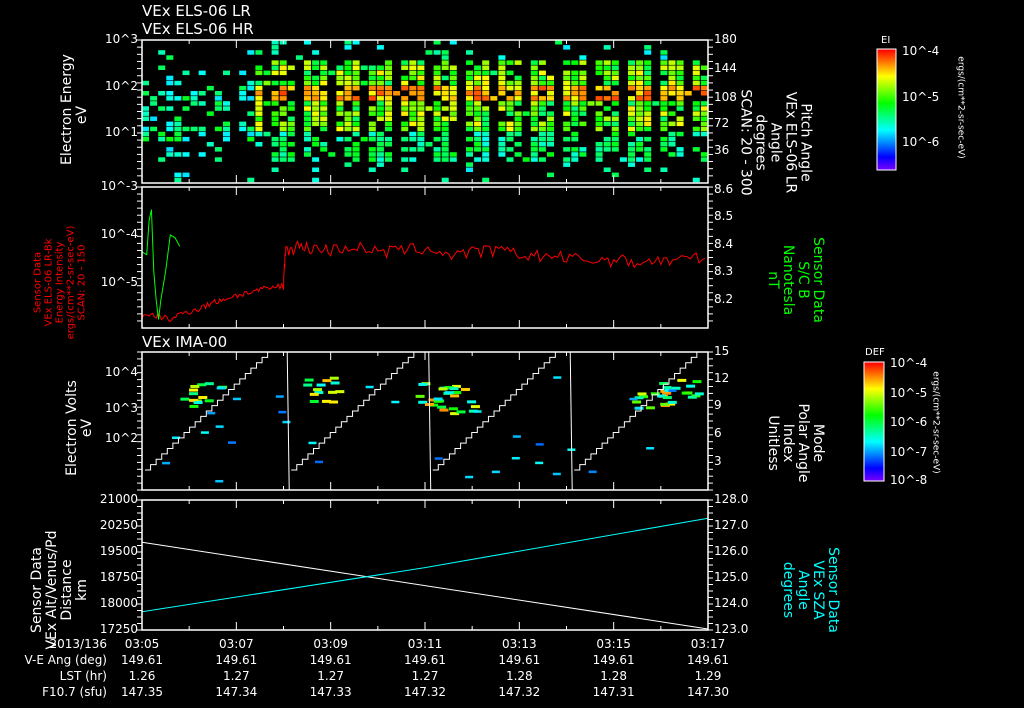 The height and width of the screenshot is (708, 1024). Describe the element at coordinates (519, 644) in the screenshot. I see `footer-times-value: 03:13` at that location.